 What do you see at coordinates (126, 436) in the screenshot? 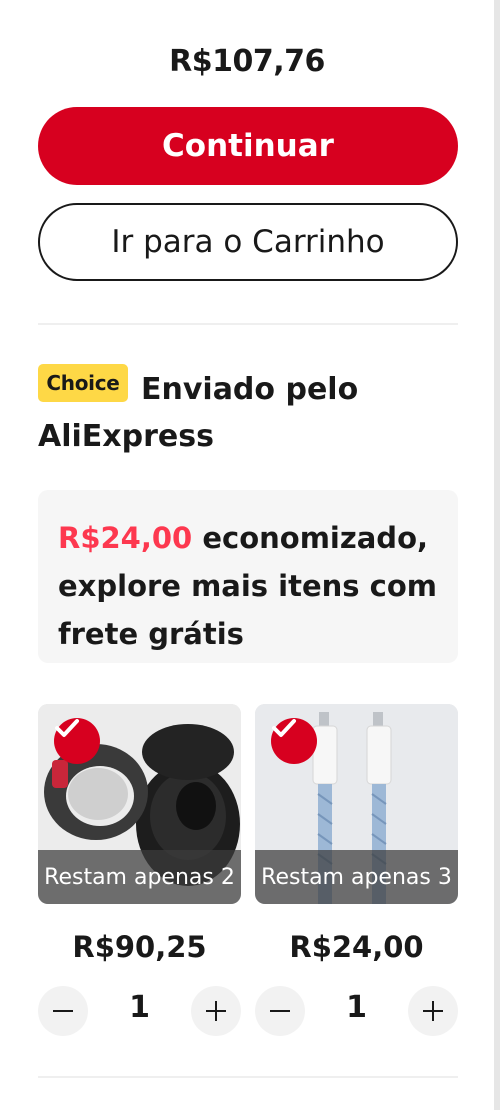
I see `shipping-title-2: AliExpress` at bounding box center [126, 436].